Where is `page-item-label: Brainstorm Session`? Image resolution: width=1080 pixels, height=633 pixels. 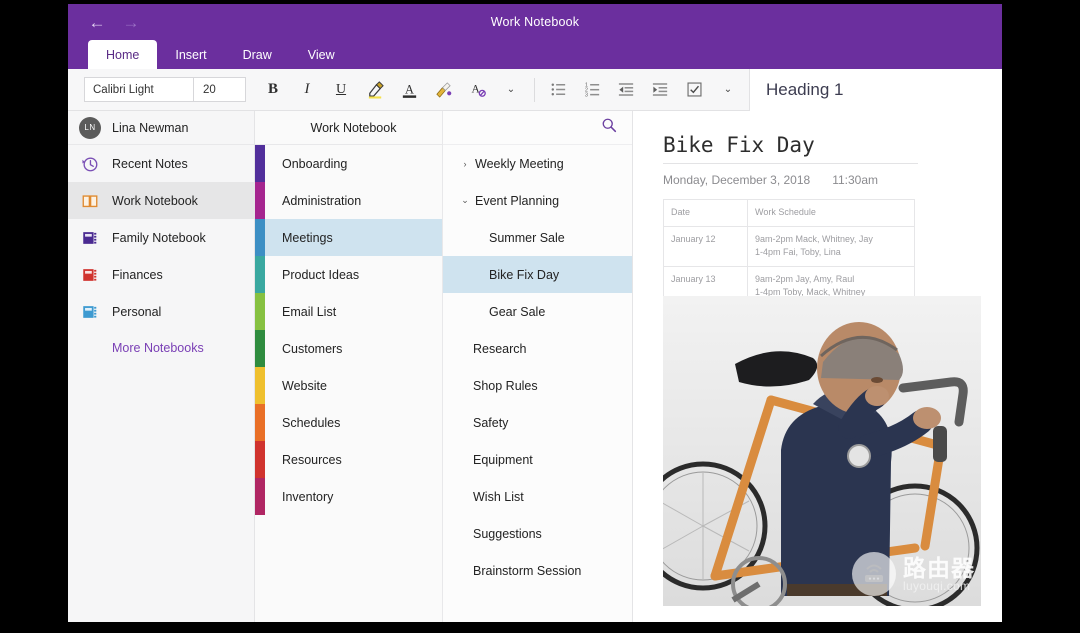
page-item-label: Brainstorm Session is located at coordinates (527, 570).